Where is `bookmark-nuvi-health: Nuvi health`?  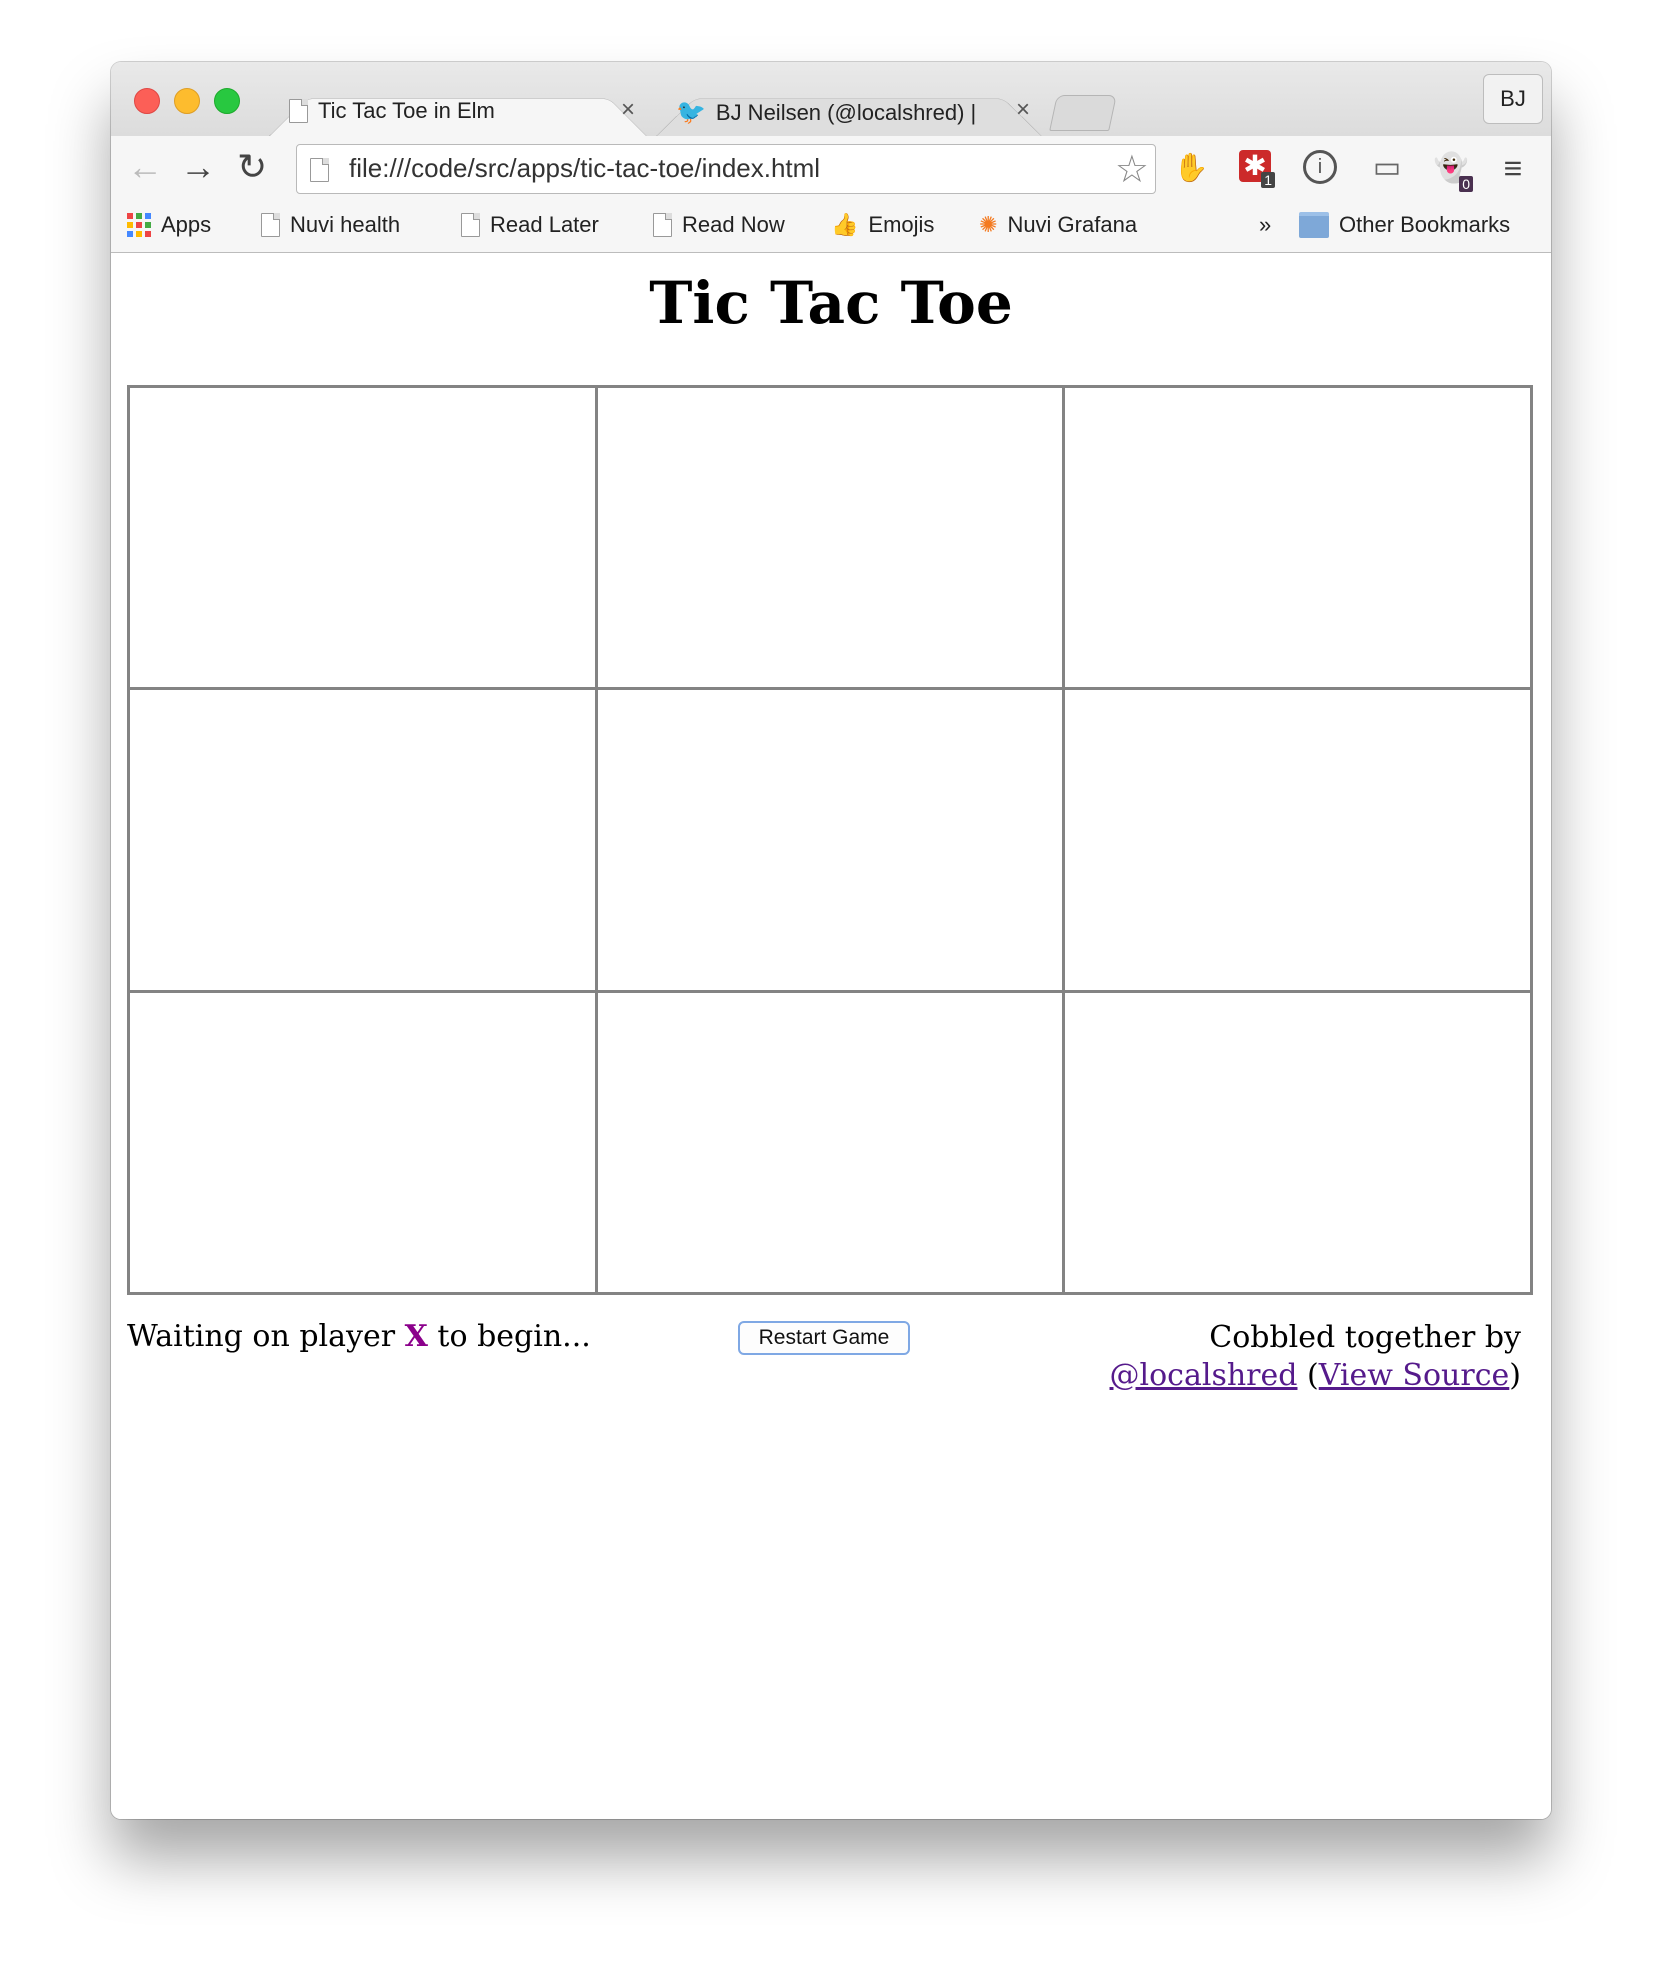
bookmark-nuvi-health: Nuvi health is located at coordinates (330, 225).